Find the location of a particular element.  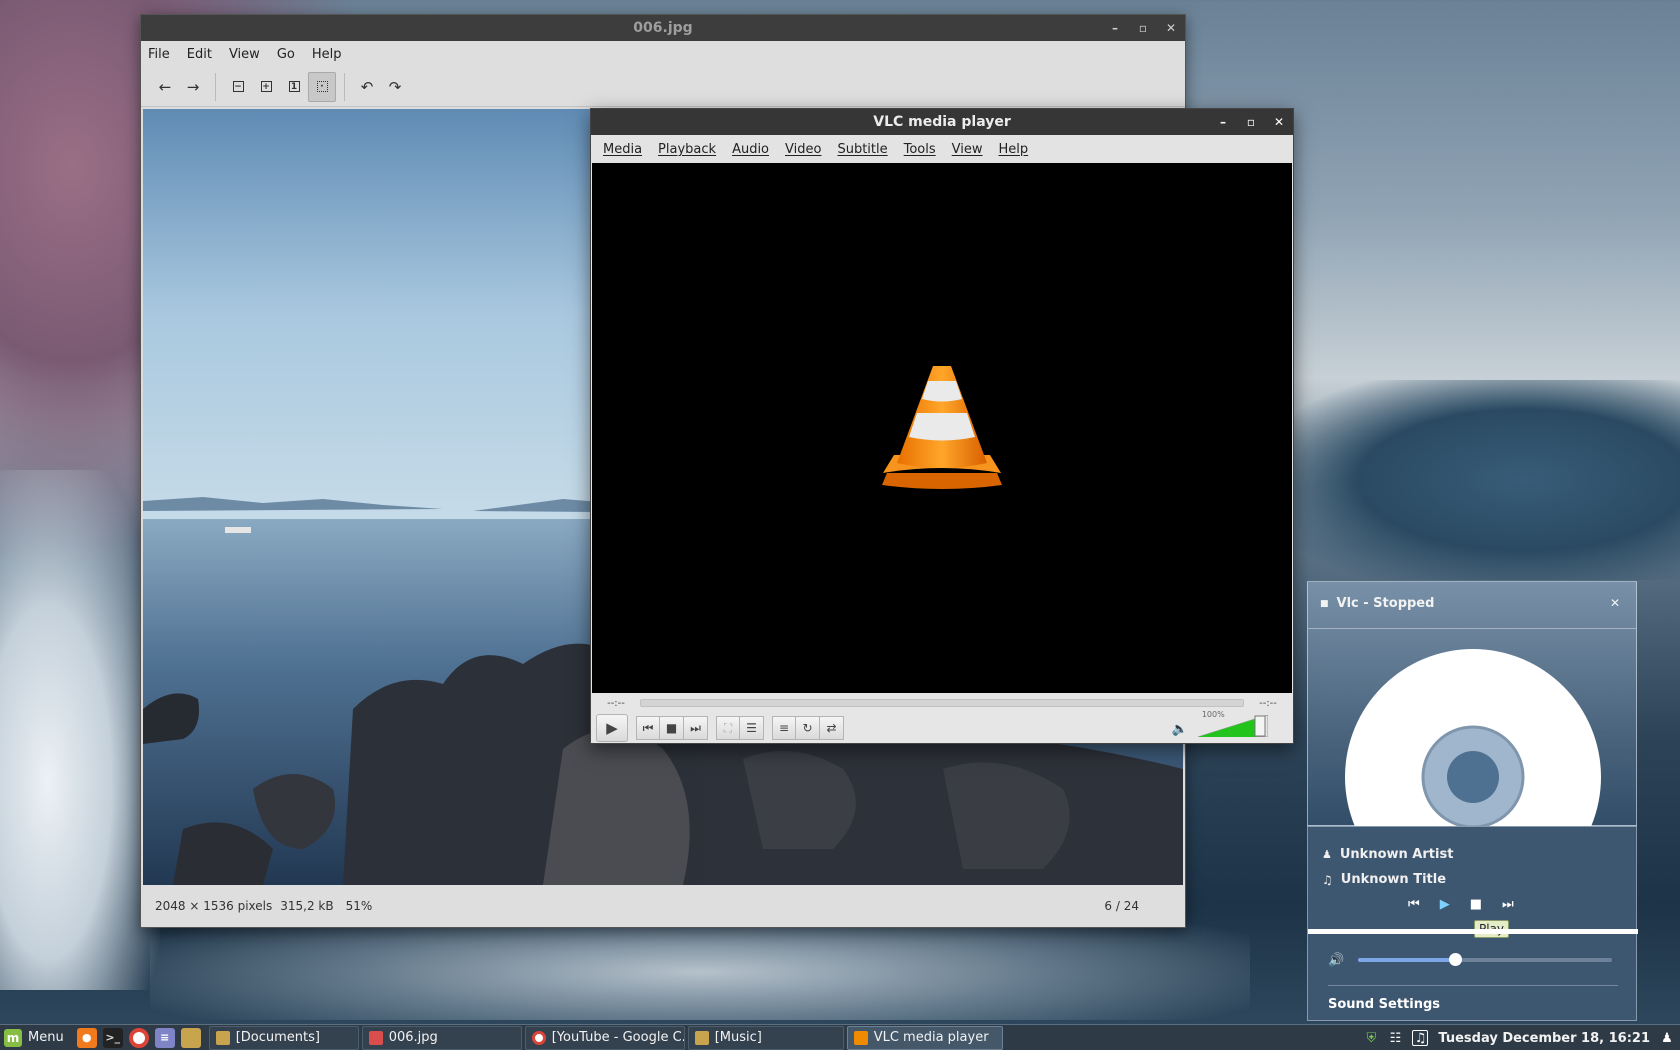

image-filesize: 315,2 kB is located at coordinates (307, 906).